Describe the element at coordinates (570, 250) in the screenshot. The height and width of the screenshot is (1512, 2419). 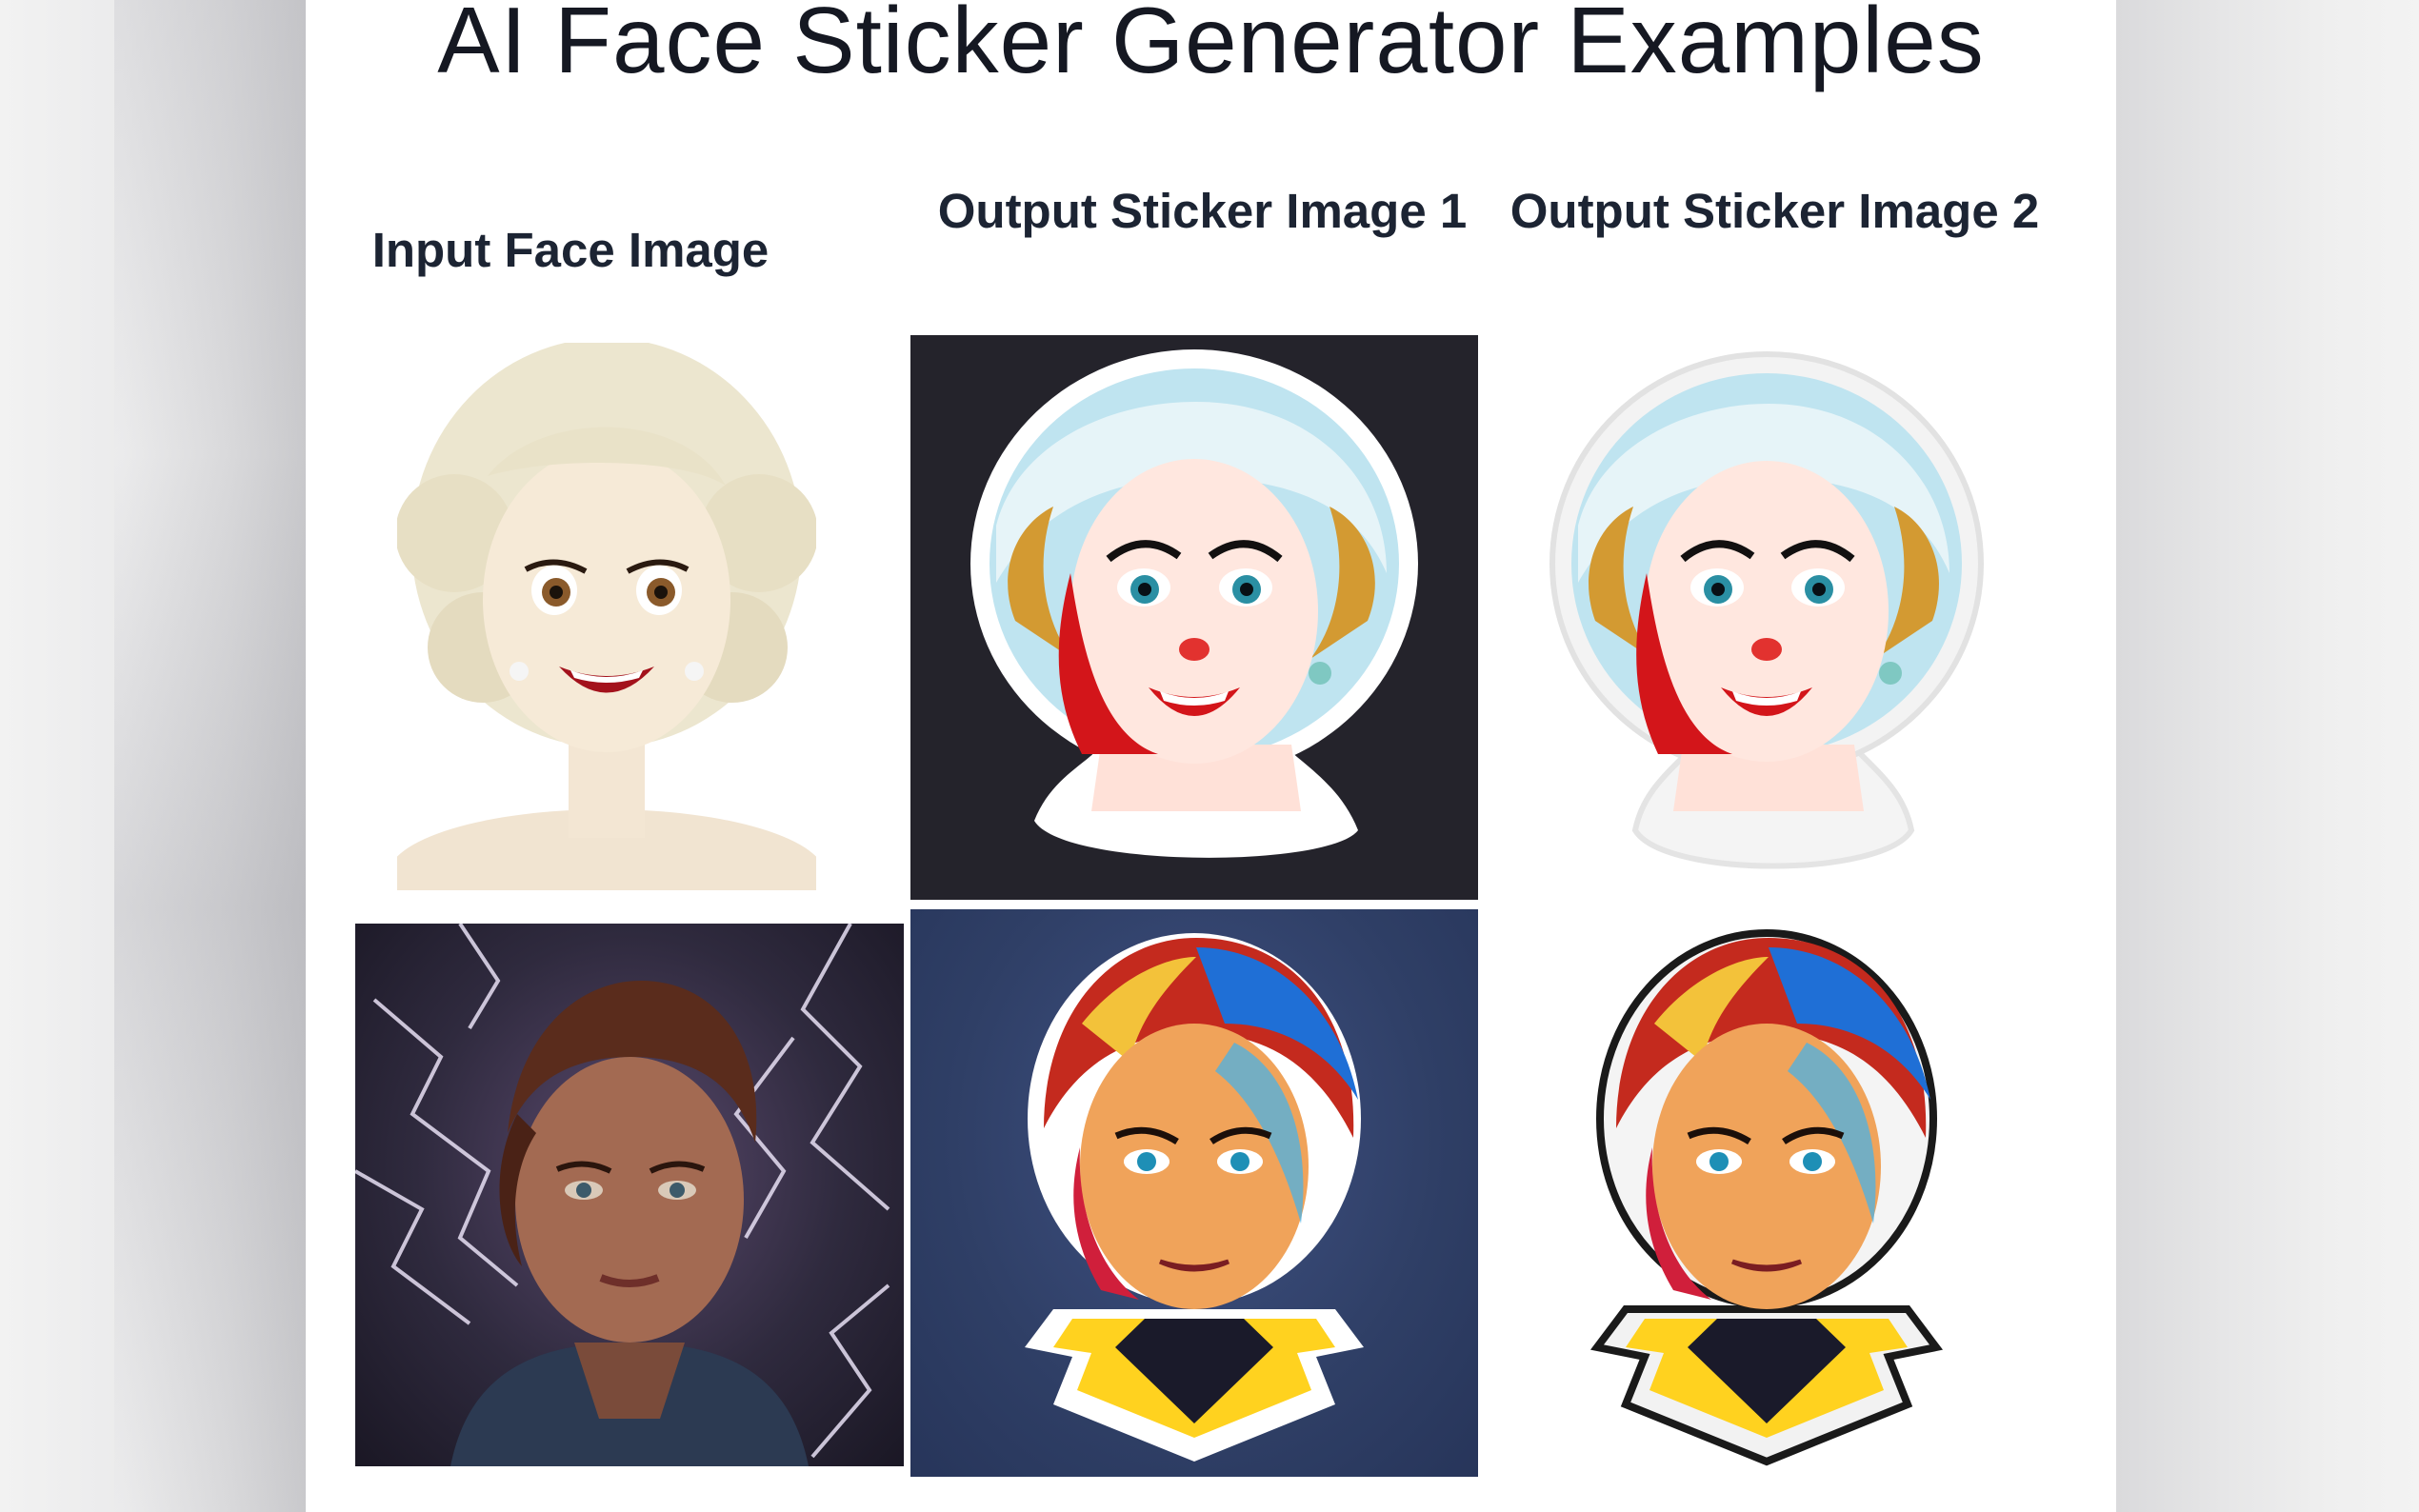
I see `header-input: Input Face Image` at that location.